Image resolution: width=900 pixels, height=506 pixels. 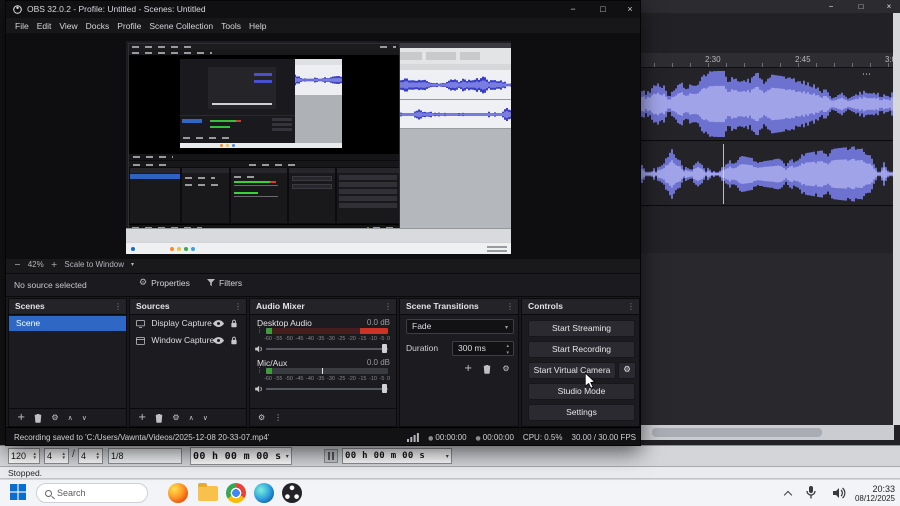 I want to click on menu-item: Scene Collection, so click(x=181, y=26).